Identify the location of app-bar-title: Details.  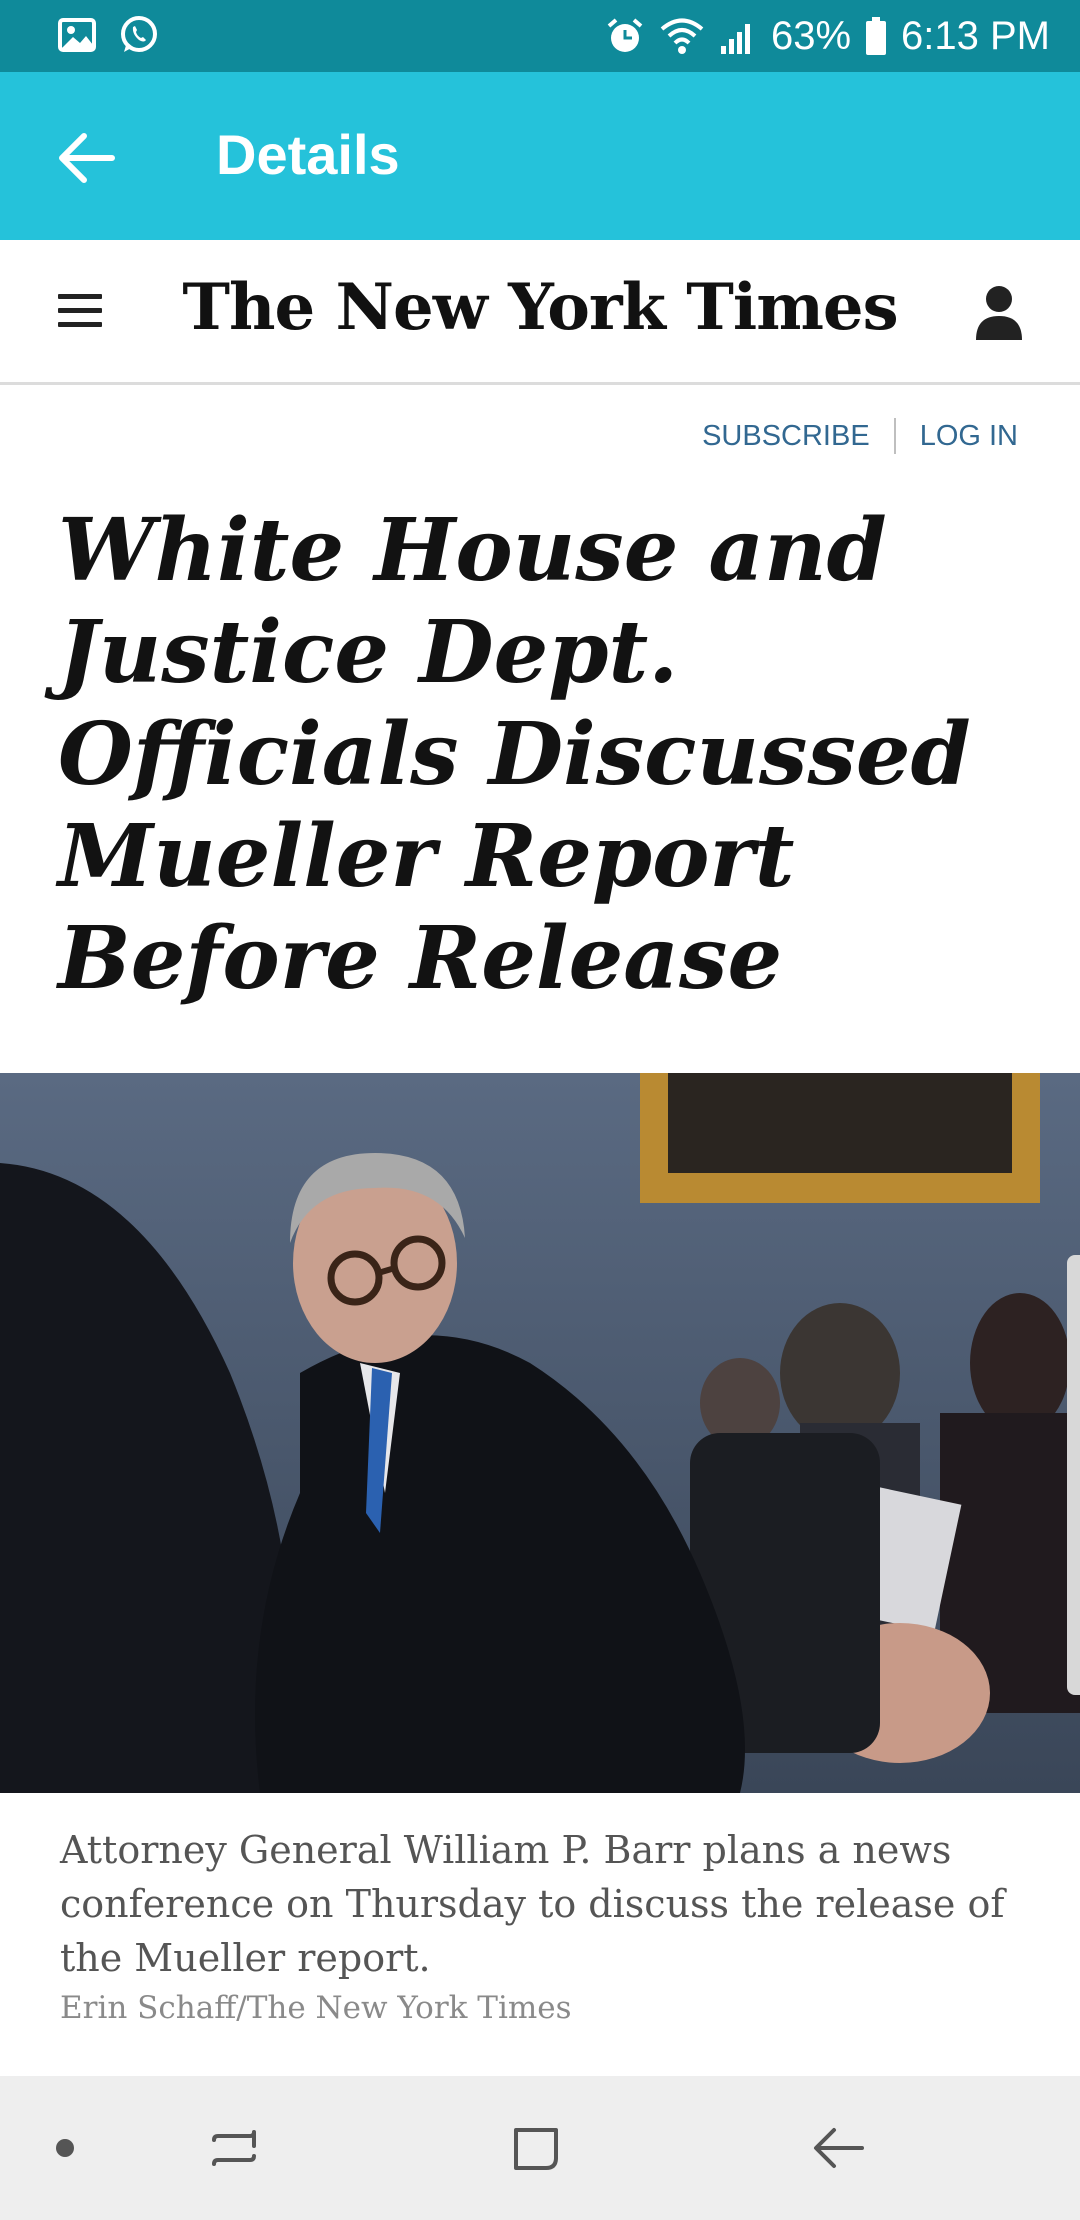
(308, 154).